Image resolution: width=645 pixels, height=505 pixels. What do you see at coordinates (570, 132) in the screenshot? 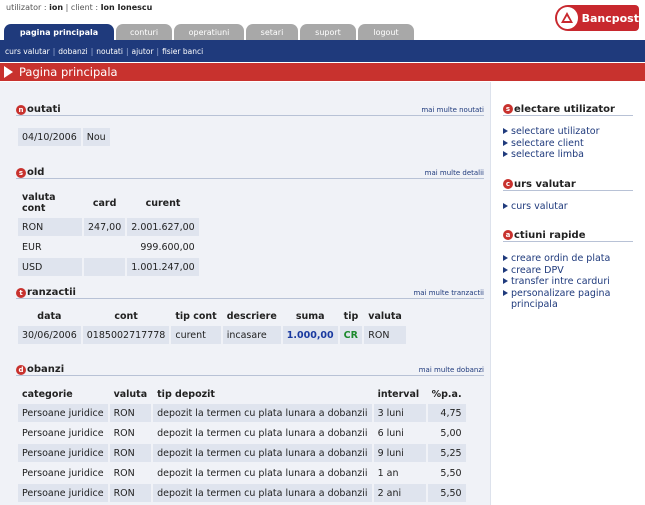
I see `link-selectare-utilizator: selectare utilizator` at bounding box center [570, 132].